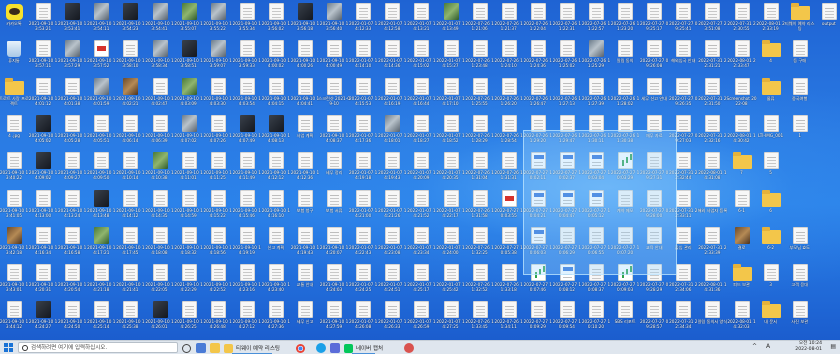  I want to click on desktop-icon: 2022-07-26 11:26:47, so click(538, 95).